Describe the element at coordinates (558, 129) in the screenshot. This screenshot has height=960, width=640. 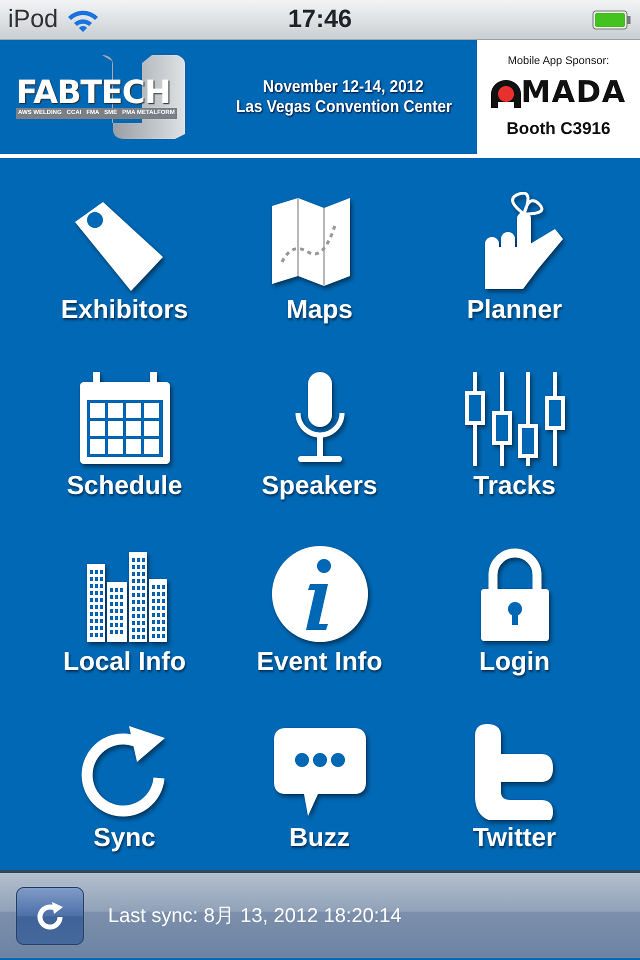
I see `booth-number: Booth C3916` at that location.